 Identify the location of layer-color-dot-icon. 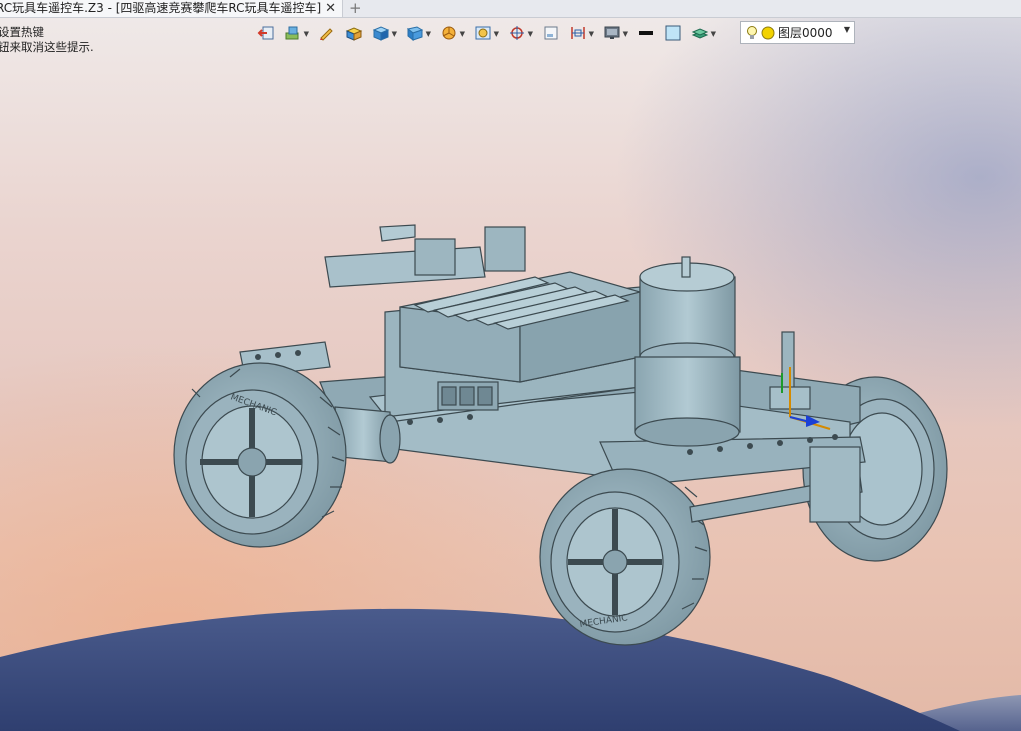
(768, 32).